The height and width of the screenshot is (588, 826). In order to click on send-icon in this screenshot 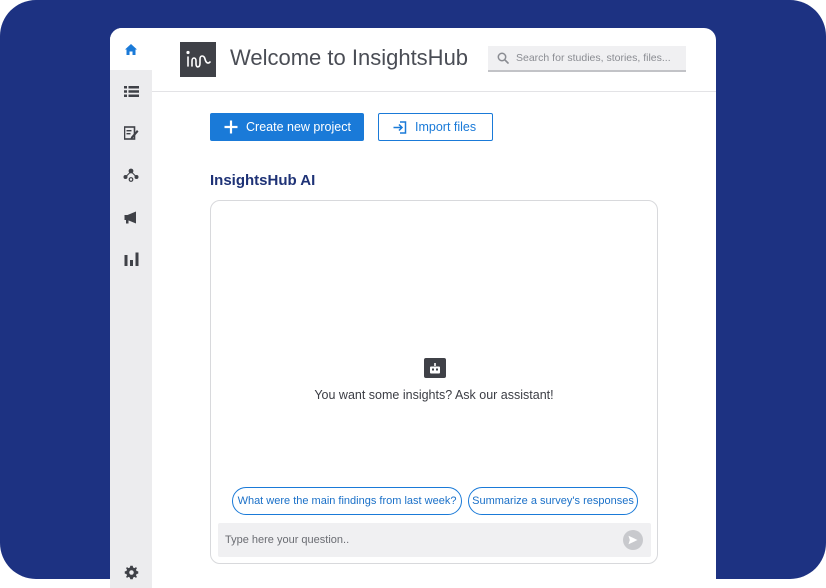, I will do `click(633, 540)`.